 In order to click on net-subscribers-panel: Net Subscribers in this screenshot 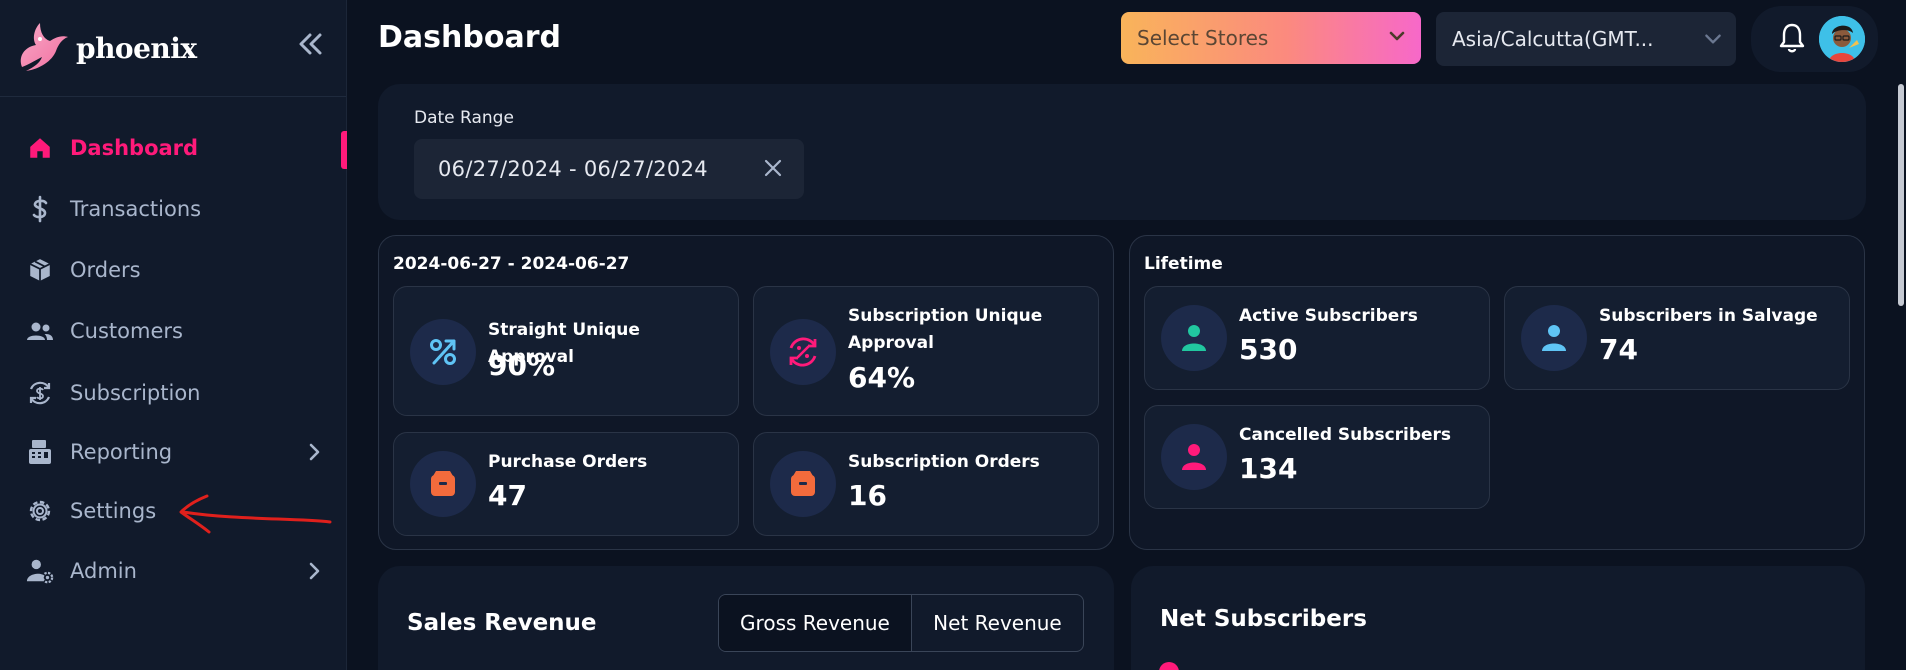, I will do `click(1498, 618)`.